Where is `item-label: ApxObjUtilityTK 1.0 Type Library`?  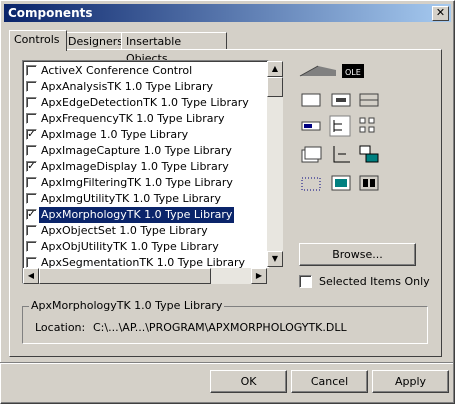 item-label: ApxObjUtilityTK 1.0 Type Library is located at coordinates (130, 246).